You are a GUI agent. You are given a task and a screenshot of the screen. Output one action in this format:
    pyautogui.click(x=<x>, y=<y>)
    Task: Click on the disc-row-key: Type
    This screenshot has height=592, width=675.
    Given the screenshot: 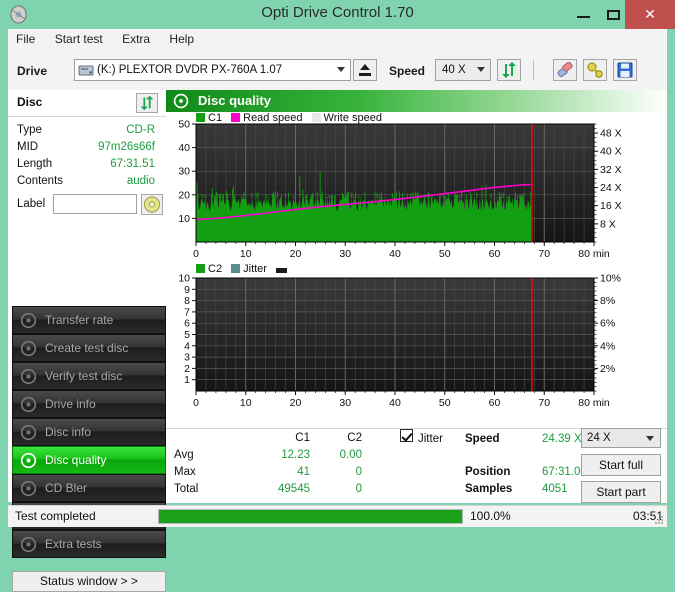 What is the action you would take?
    pyautogui.click(x=29, y=130)
    